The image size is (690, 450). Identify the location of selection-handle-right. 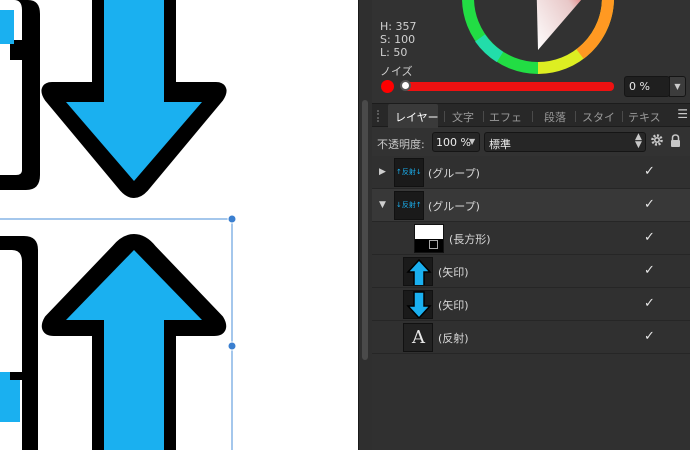
(232, 346).